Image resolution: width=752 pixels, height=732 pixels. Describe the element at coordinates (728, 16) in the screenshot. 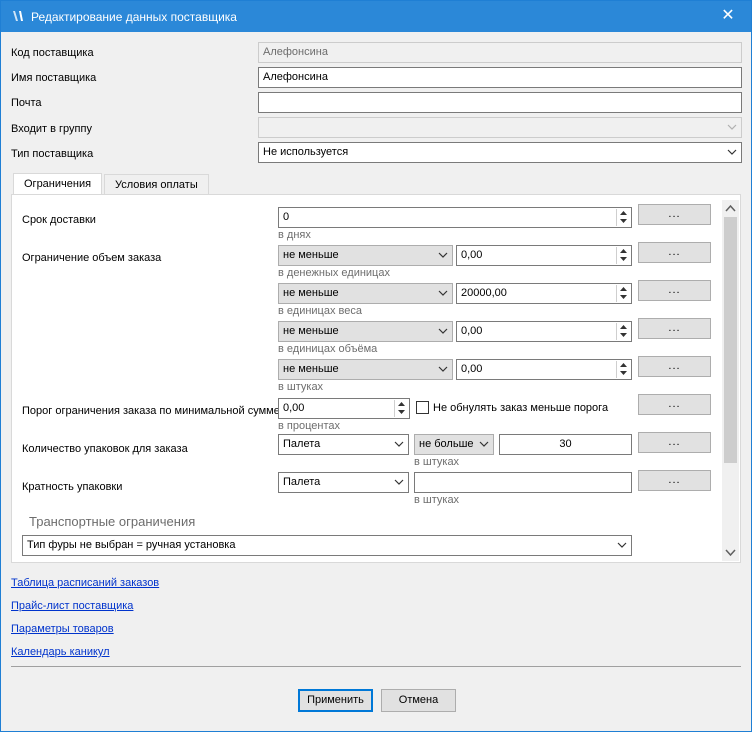

I see `close-icon: ✕` at that location.